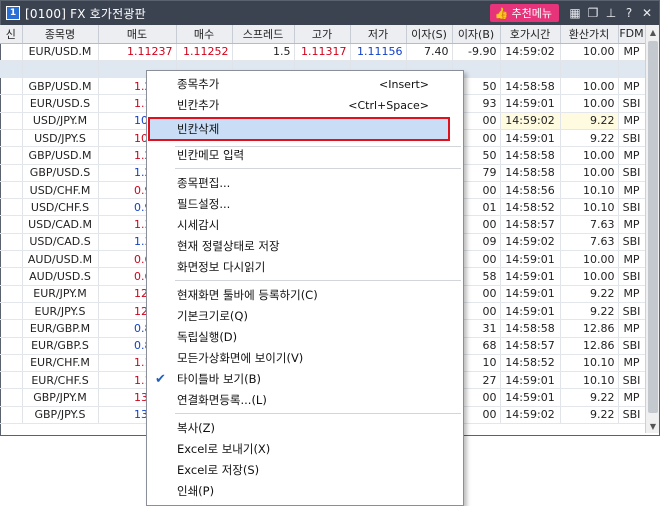  I want to click on menu-item-add-symbol: 종목추가 <Insert>, so click(305, 84).